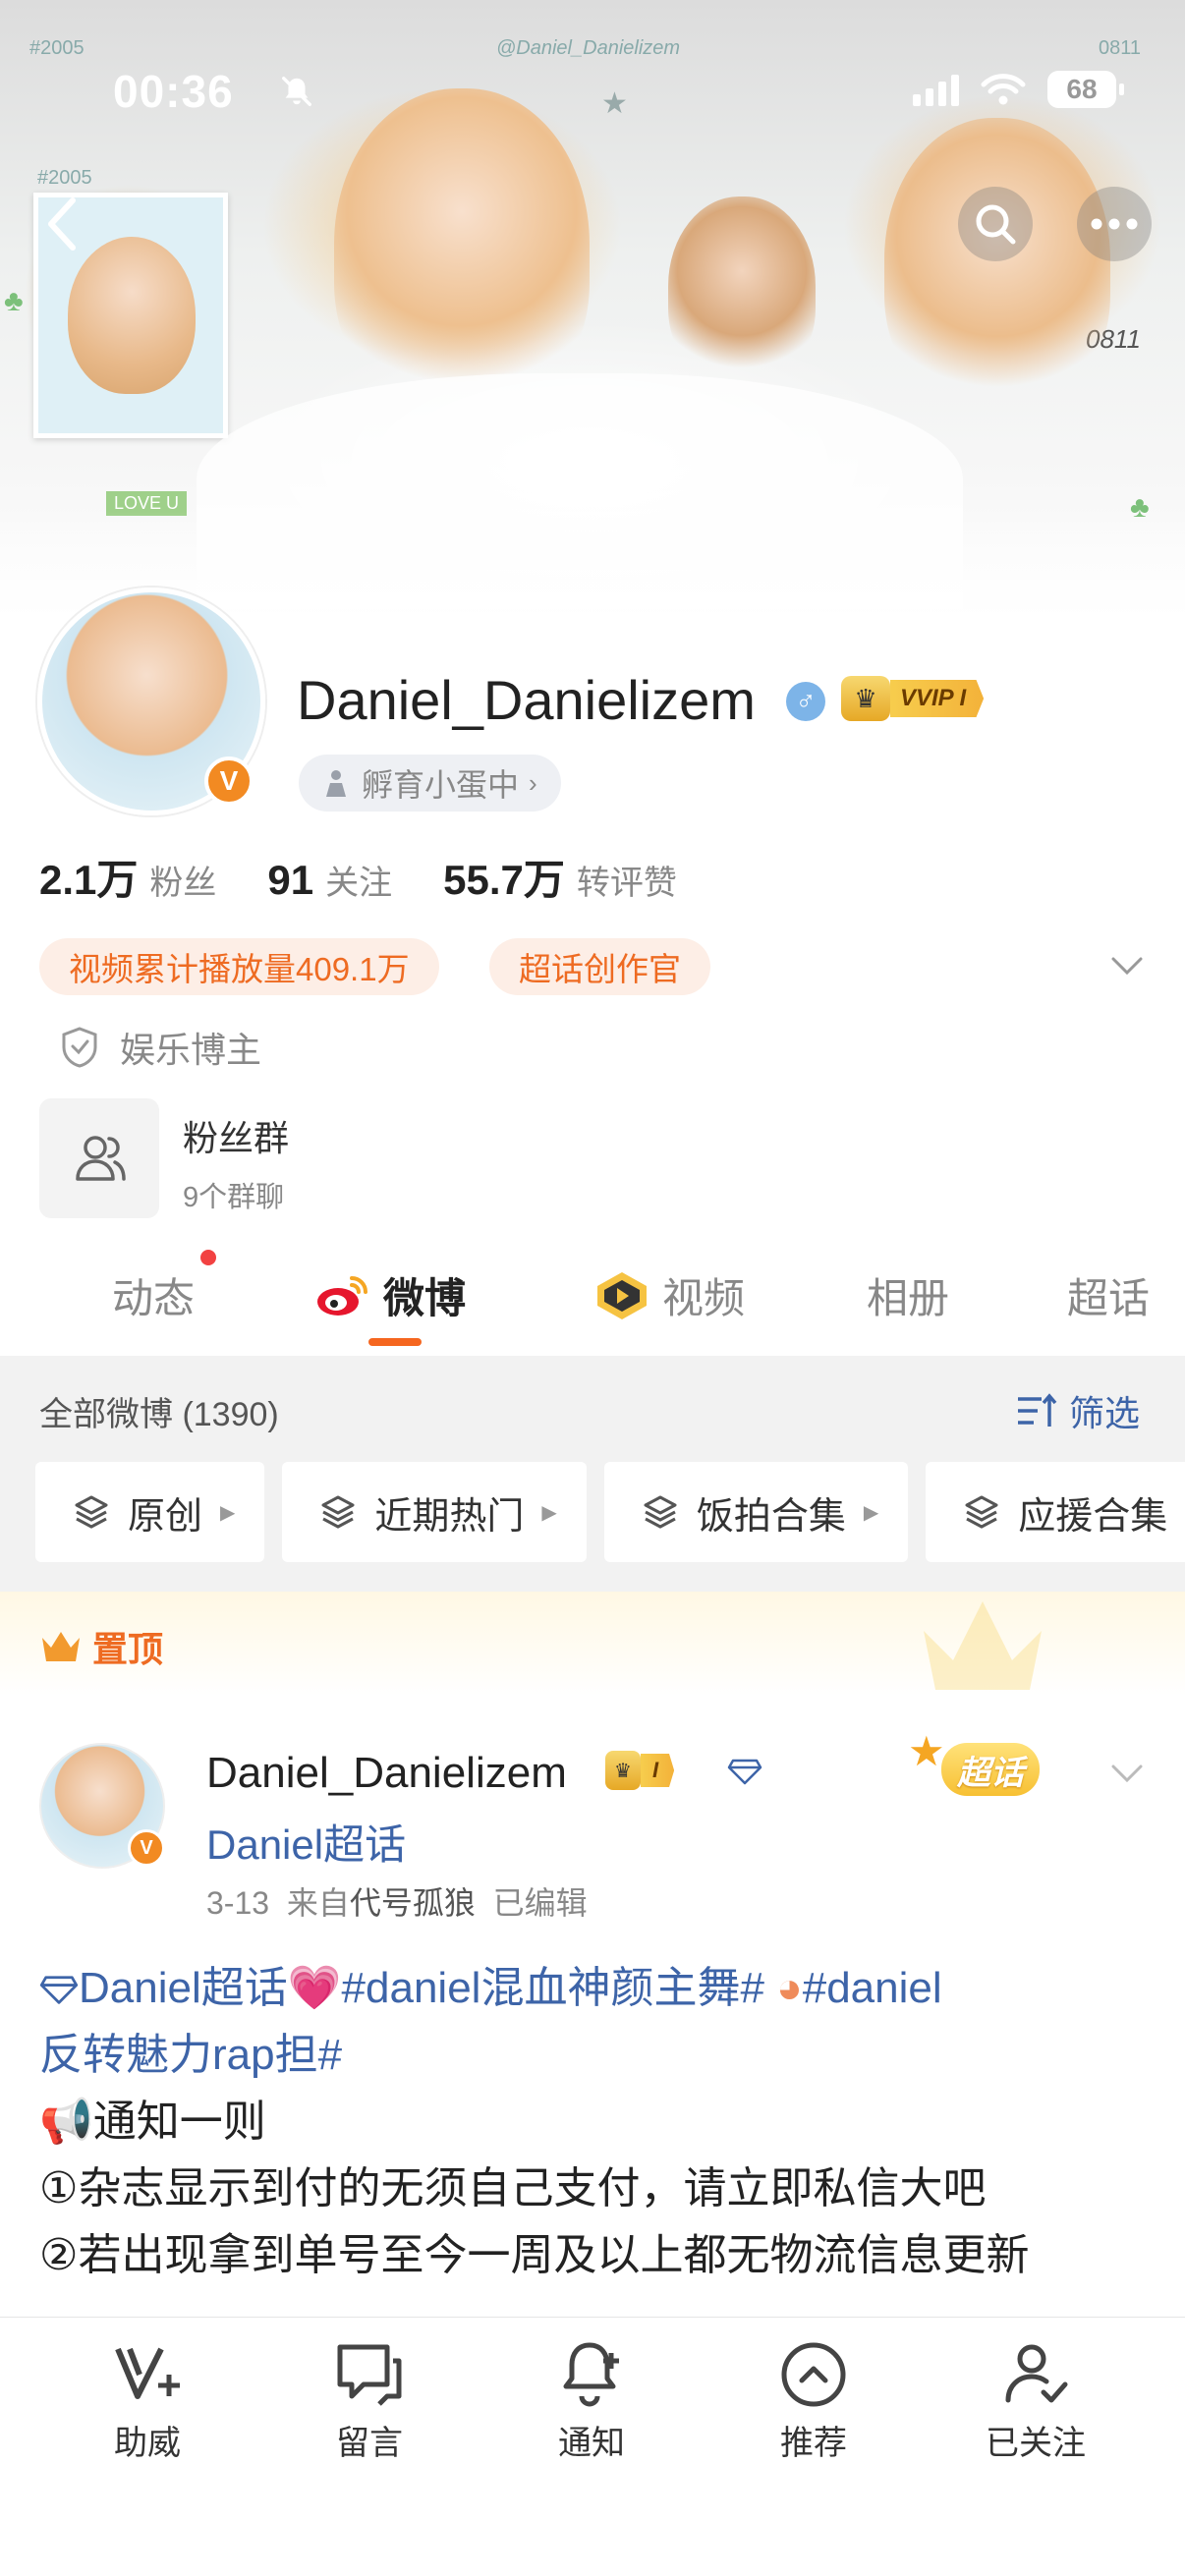 This screenshot has height=2576, width=1185. What do you see at coordinates (1120, 48) in the screenshot?
I see `banner-watermark-right: 0811` at bounding box center [1120, 48].